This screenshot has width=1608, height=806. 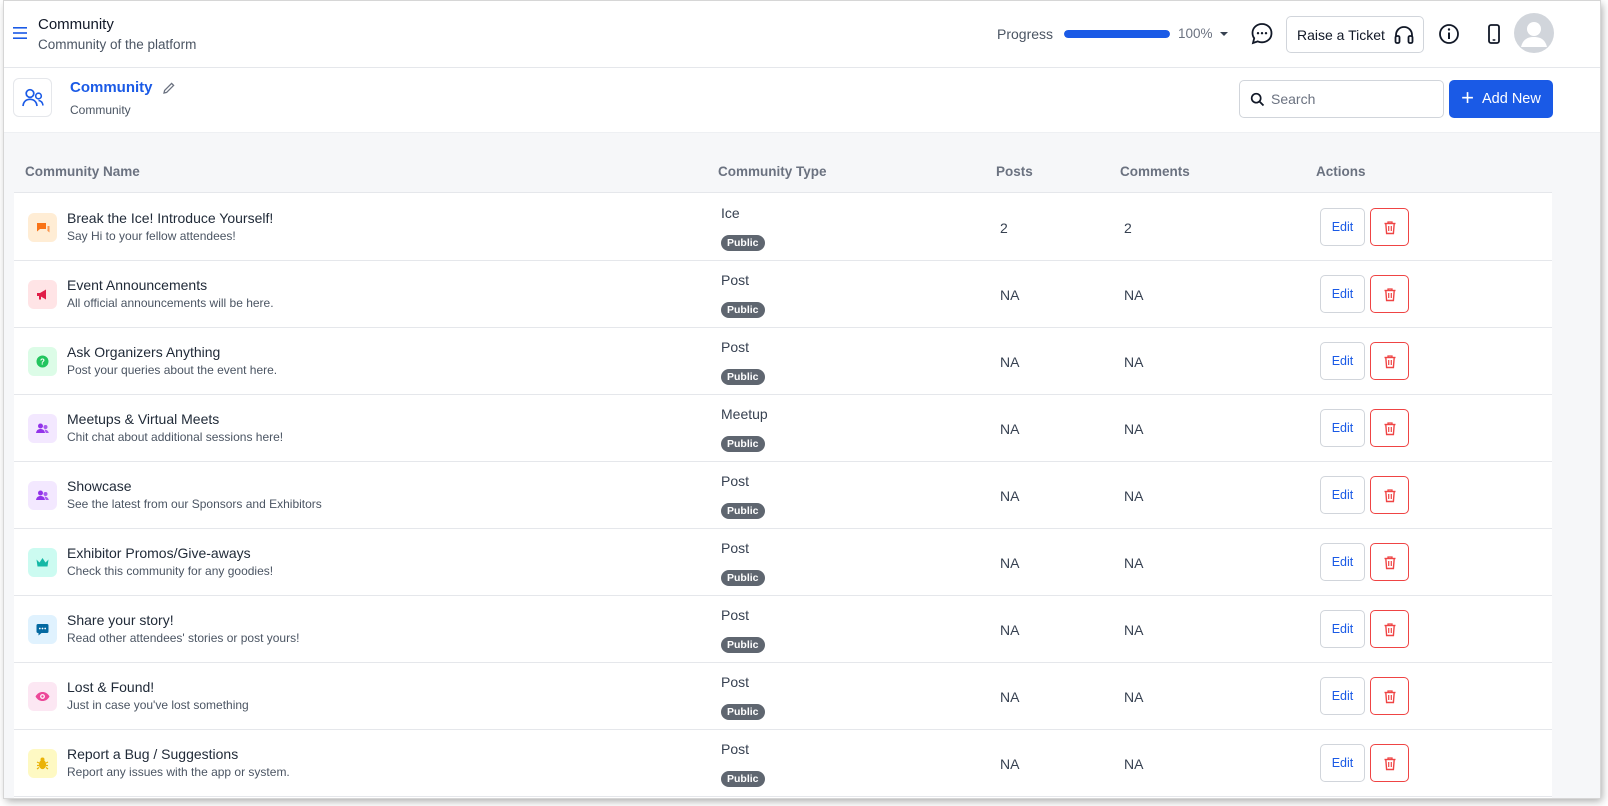 I want to click on community-name: Lost & Found!, so click(x=111, y=687).